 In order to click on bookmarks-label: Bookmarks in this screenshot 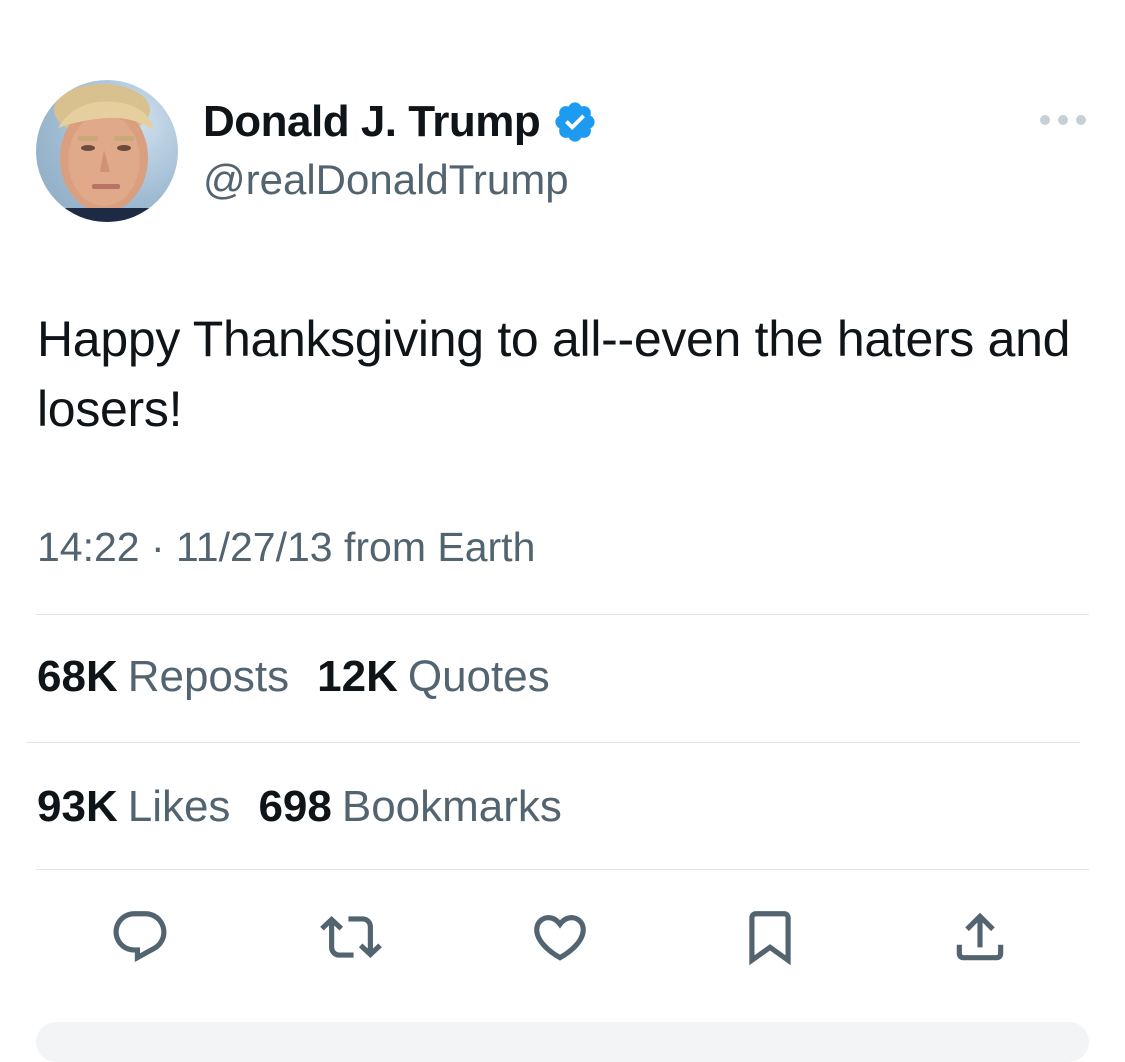, I will do `click(451, 806)`.